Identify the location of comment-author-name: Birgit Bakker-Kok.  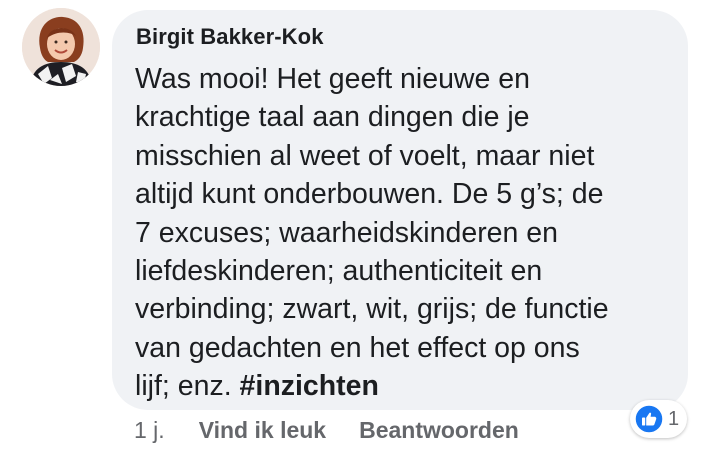
(230, 37).